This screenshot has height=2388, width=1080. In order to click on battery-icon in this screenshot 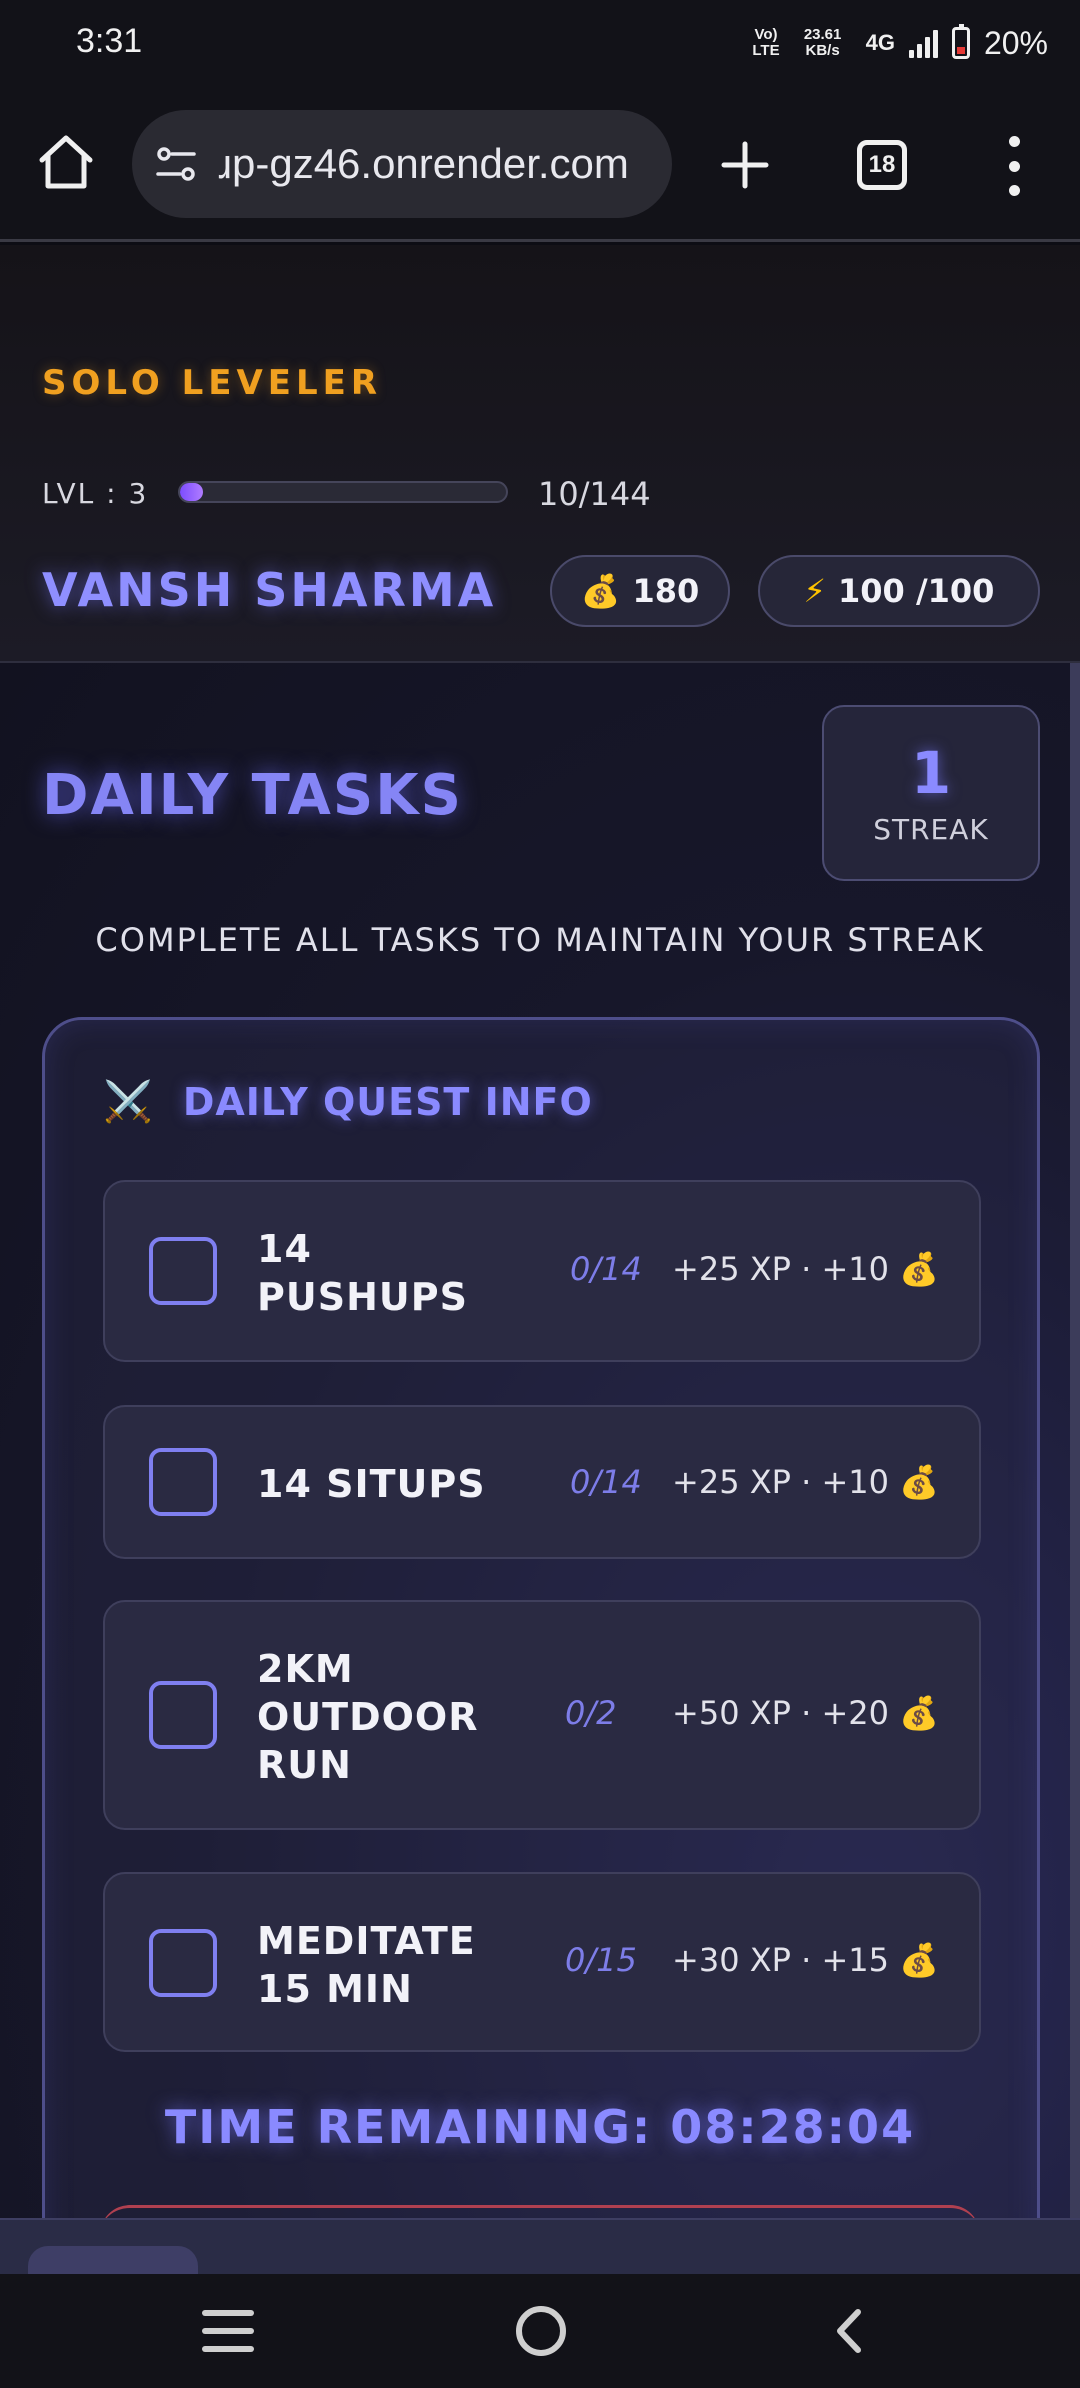, I will do `click(960, 41)`.